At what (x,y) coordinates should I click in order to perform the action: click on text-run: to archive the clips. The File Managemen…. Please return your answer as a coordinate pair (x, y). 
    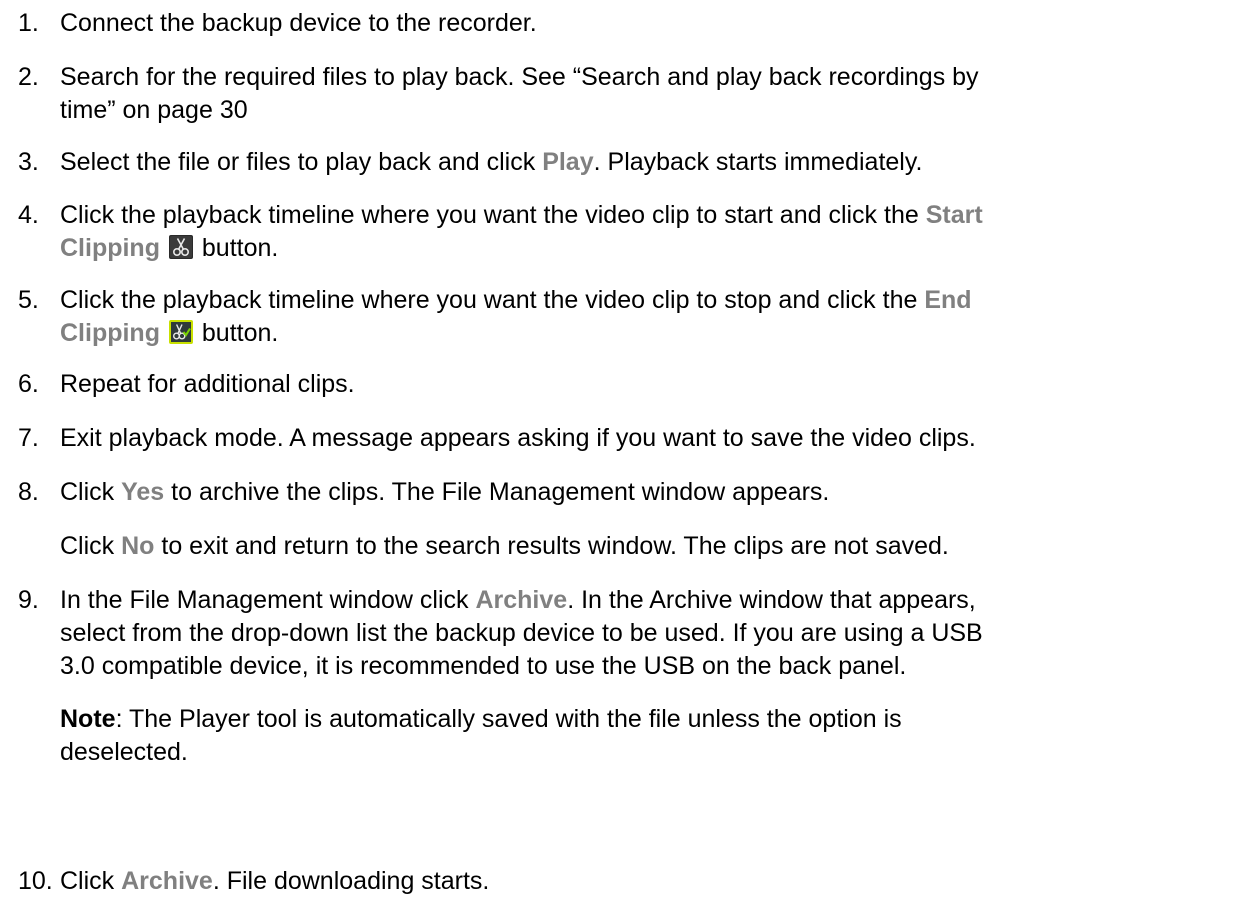
    Looking at the image, I should click on (497, 492).